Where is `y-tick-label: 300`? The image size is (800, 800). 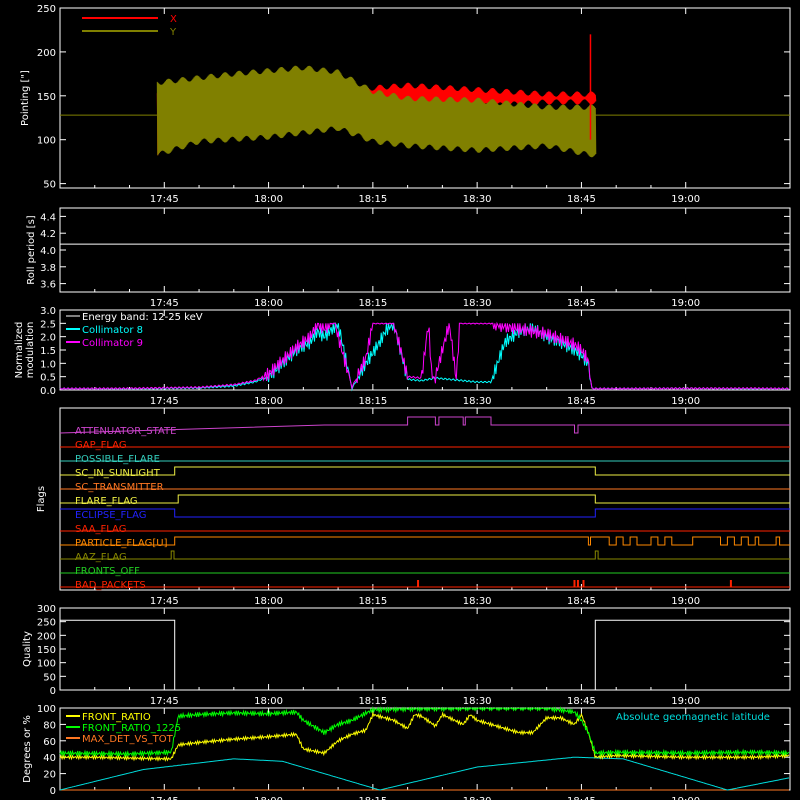
y-tick-label: 300 is located at coordinates (46, 609).